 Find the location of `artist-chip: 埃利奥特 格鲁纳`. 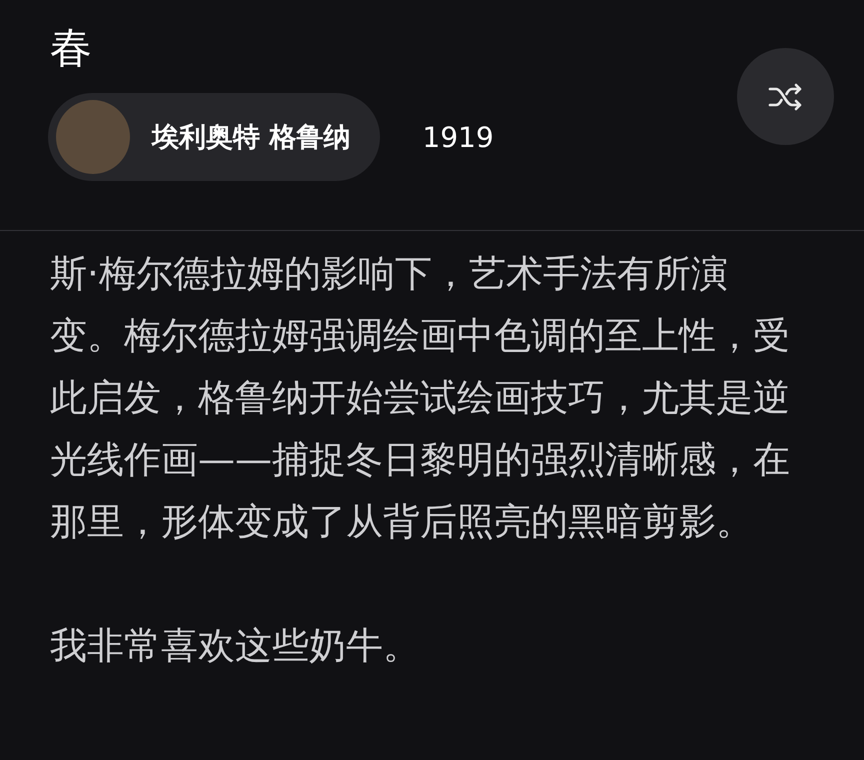

artist-chip: 埃利奥特 格鲁纳 is located at coordinates (214, 137).